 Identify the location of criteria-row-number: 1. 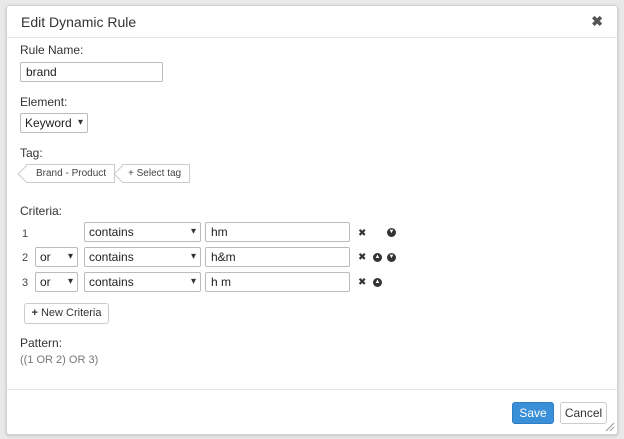
(25, 234).